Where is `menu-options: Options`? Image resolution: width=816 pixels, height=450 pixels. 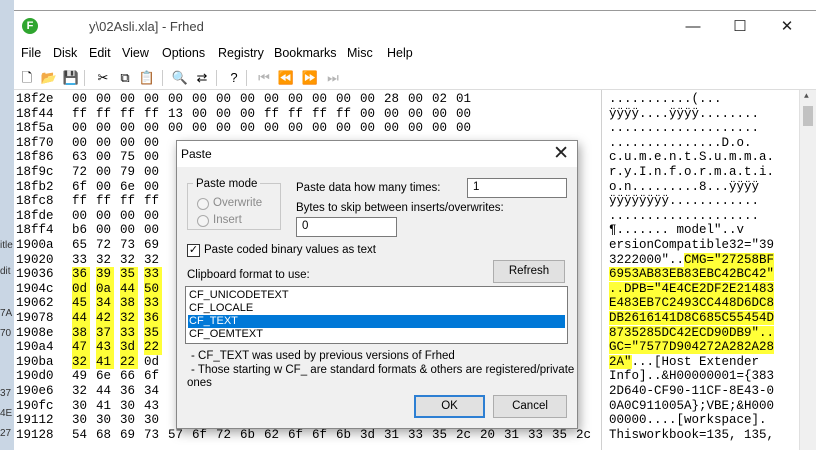 menu-options: Options is located at coordinates (183, 53).